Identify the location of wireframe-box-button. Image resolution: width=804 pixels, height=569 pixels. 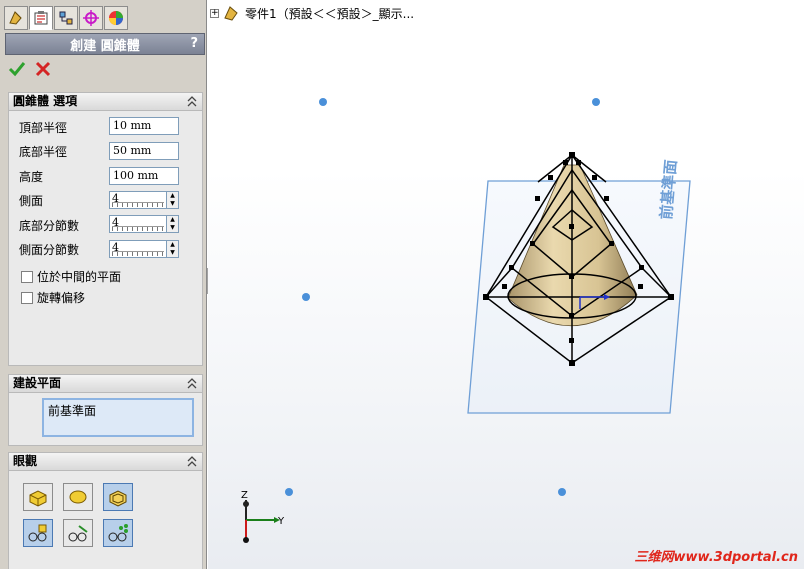
(118, 497).